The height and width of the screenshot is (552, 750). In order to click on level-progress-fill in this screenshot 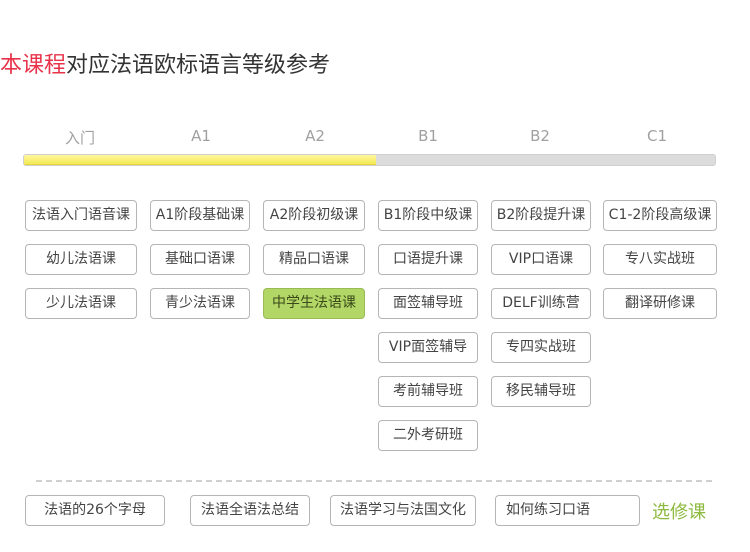, I will do `click(200, 160)`.